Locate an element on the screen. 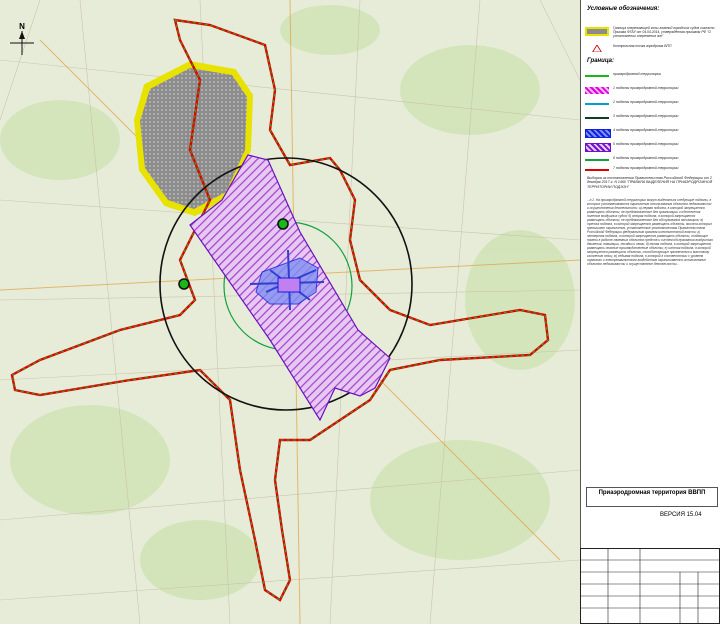 Image resolution: width=720 pixels, height=629 pixels. bounds-item: 3 подзоны приаэродромной территории is located at coordinates (652, 119).